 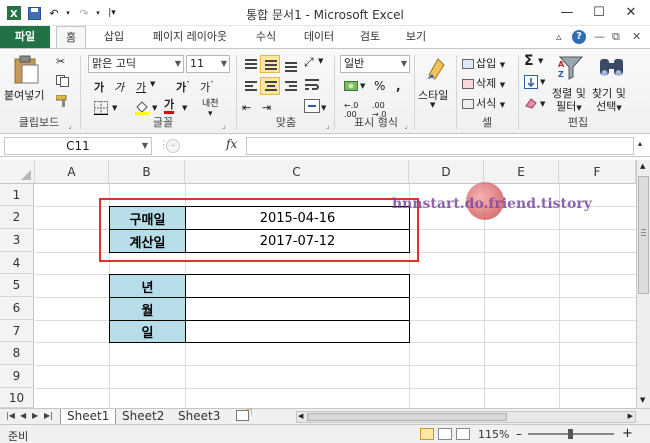 I want to click on paste-button: 붙여넣기, so click(x=24, y=95).